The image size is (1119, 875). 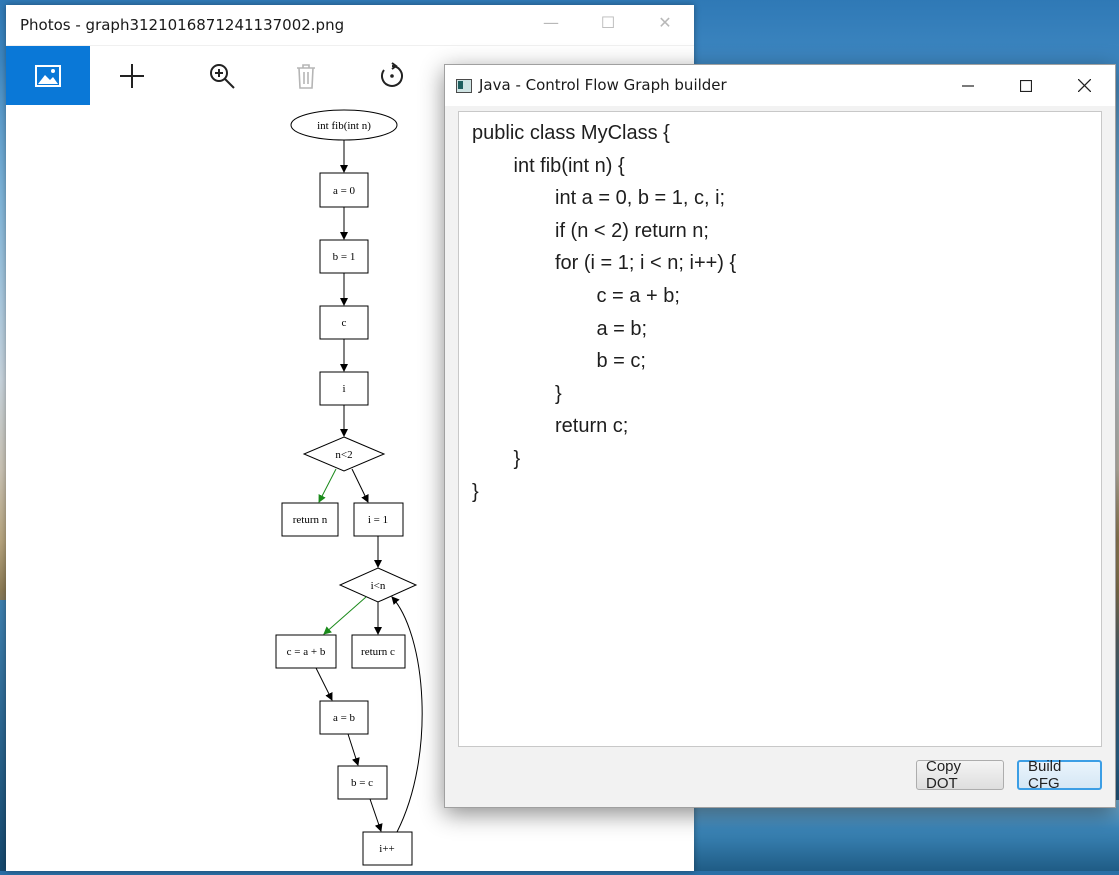 I want to click on zoom-in-icon, so click(x=222, y=76).